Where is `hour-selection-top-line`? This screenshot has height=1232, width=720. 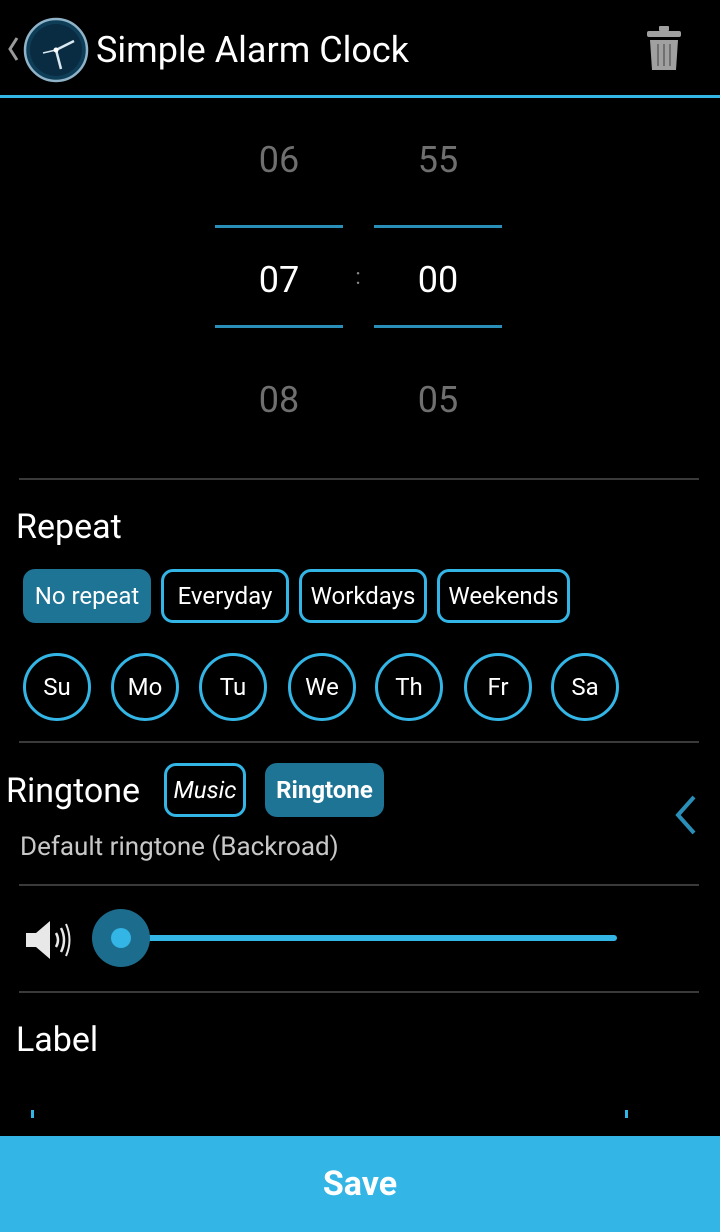
hour-selection-top-line is located at coordinates (279, 226).